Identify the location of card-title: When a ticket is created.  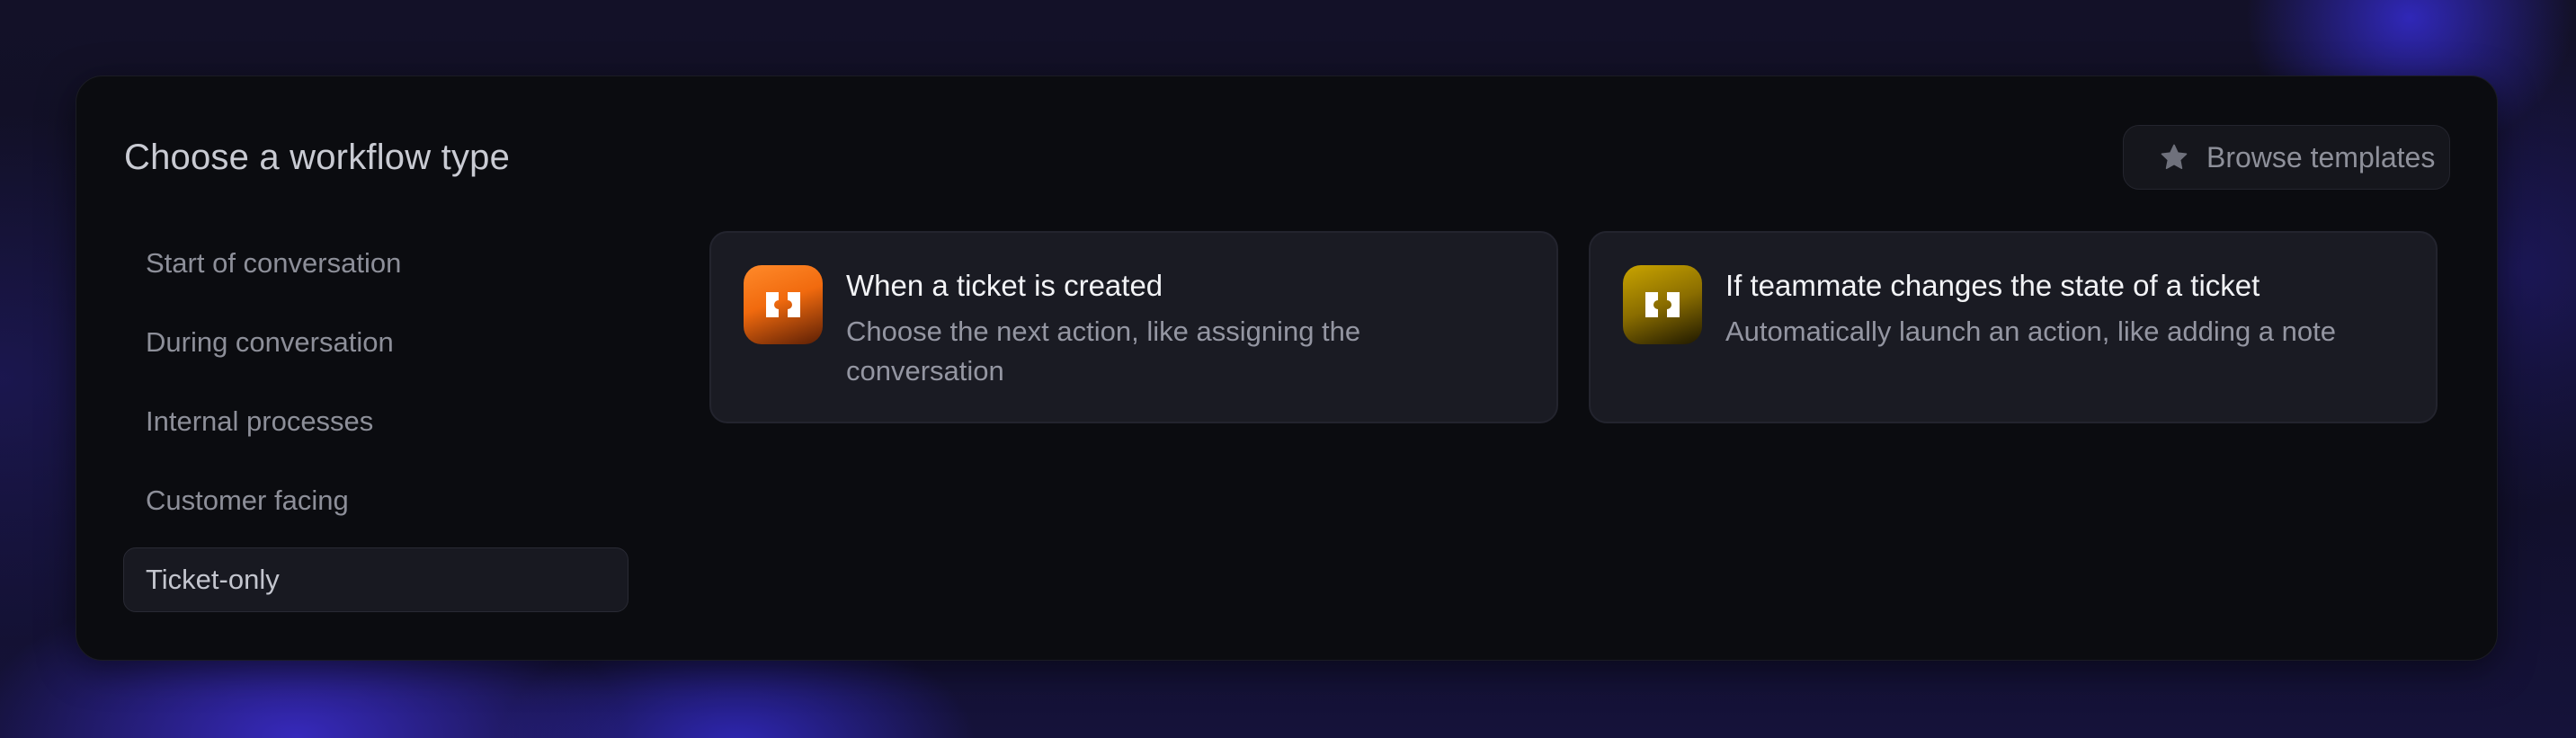
(1005, 285).